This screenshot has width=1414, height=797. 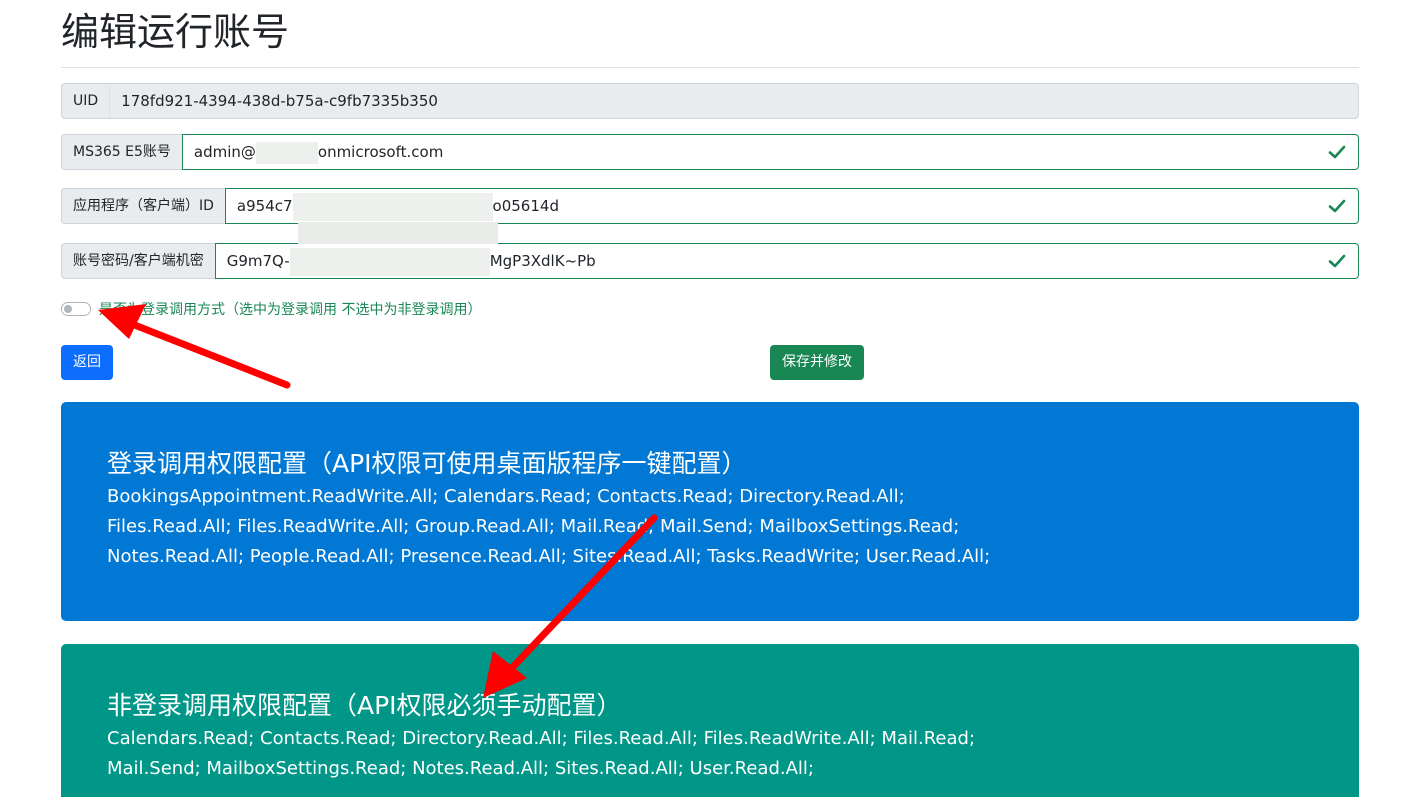 I want to click on client-id-field-group: 应用程序（客户端）ID a954c7 o05614d, so click(x=710, y=206).